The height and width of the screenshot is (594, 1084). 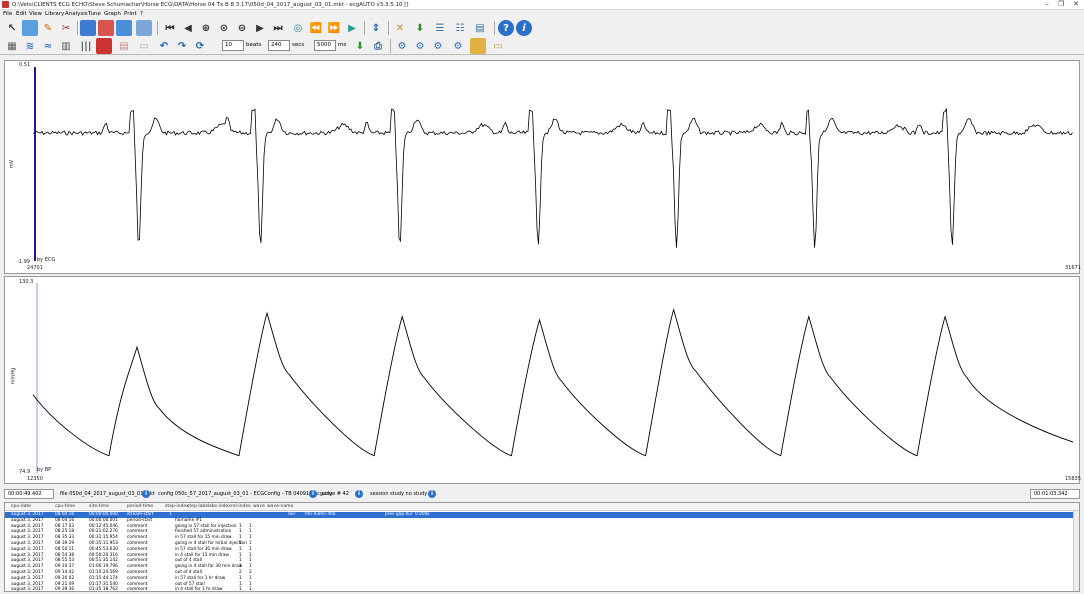 I want to click on ms-input: 5000, so click(x=325, y=45).